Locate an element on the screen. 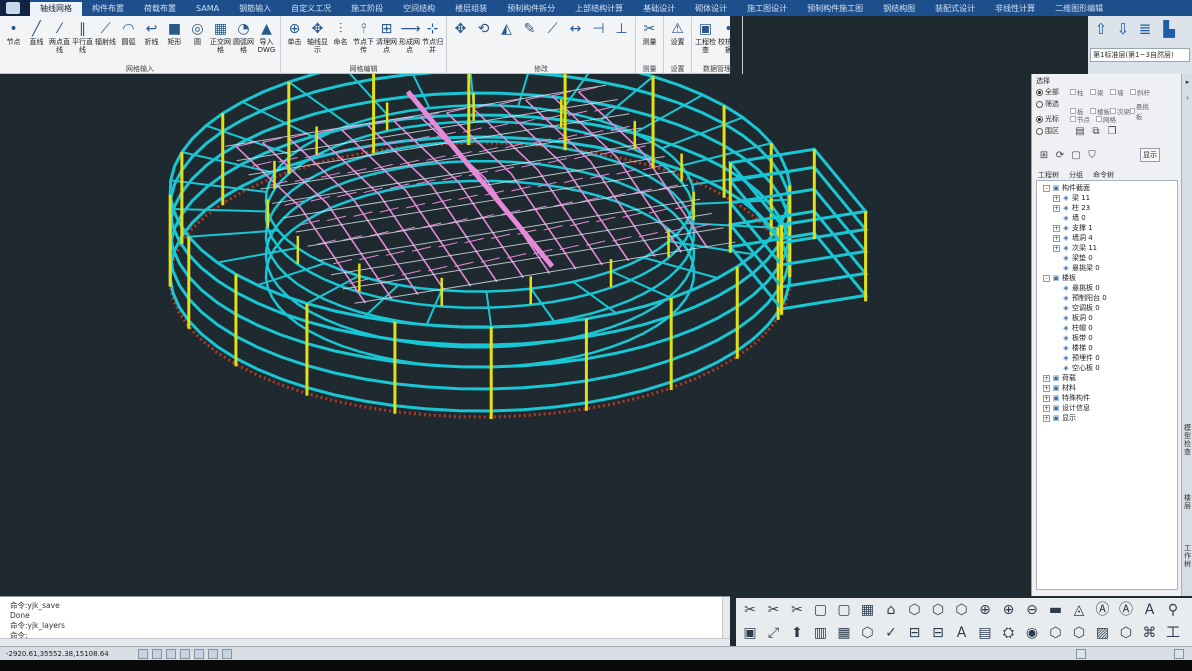 The width and height of the screenshot is (1192, 671). tree-node: ◈ 空心板 0 is located at coordinates (1107, 368).